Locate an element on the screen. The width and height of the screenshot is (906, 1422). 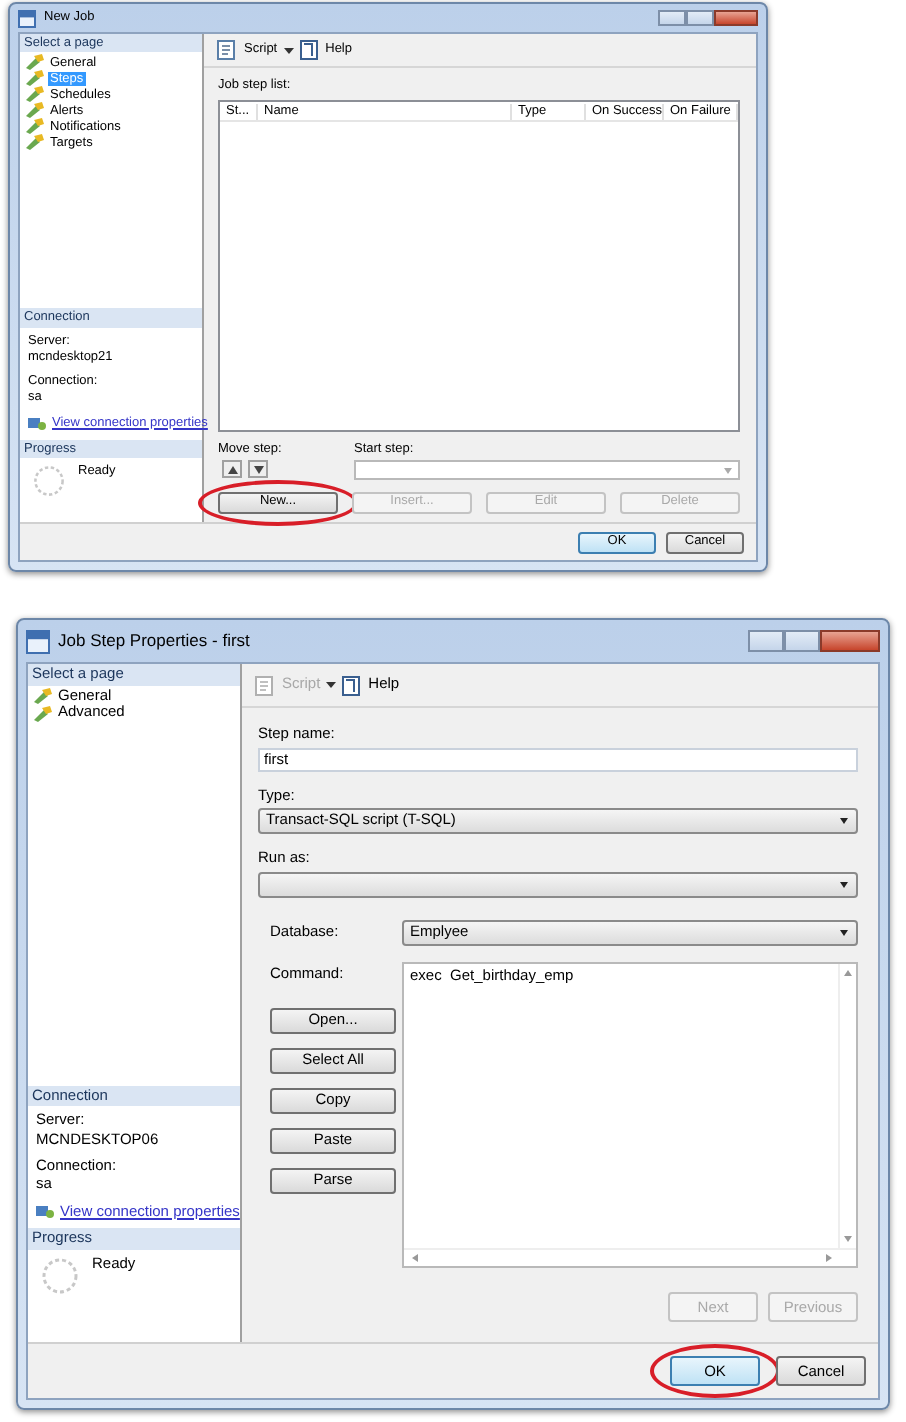
move-up-button is located at coordinates (232, 469).